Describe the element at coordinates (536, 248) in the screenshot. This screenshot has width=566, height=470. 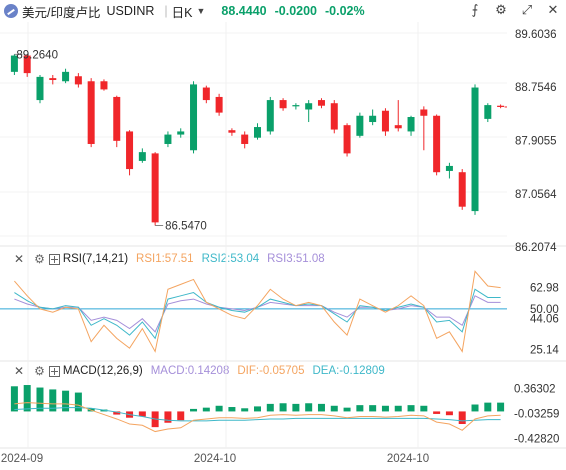
I see `price-axis-label: 86.2074` at that location.